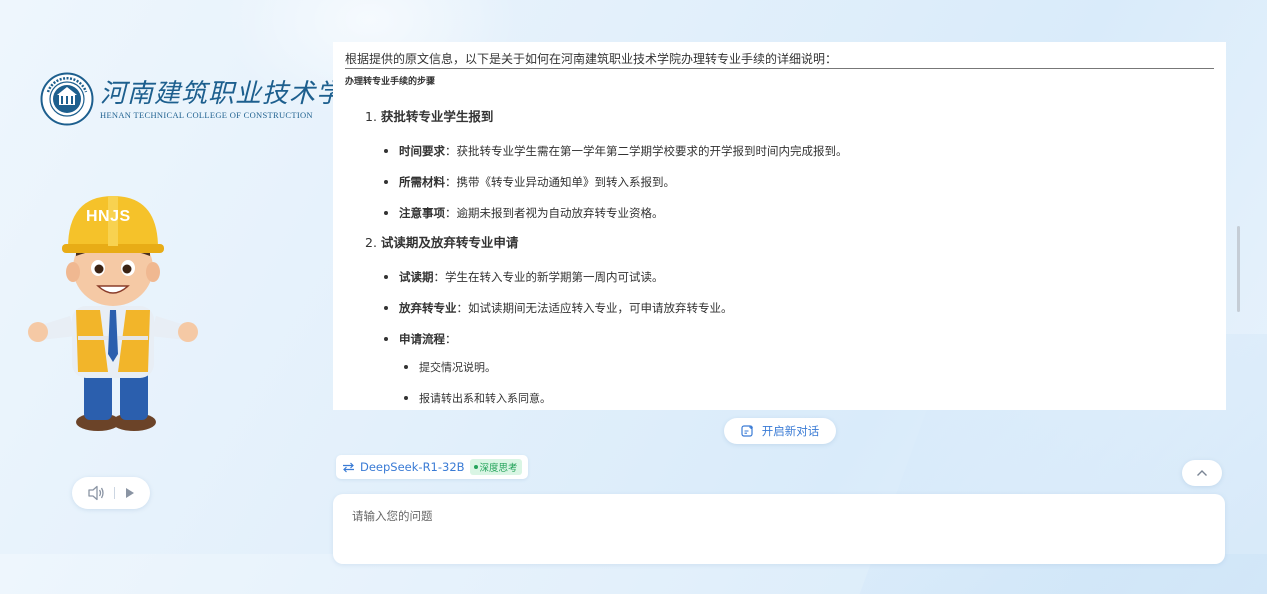  I want to click on item-label: 申请流程, so click(422, 339).